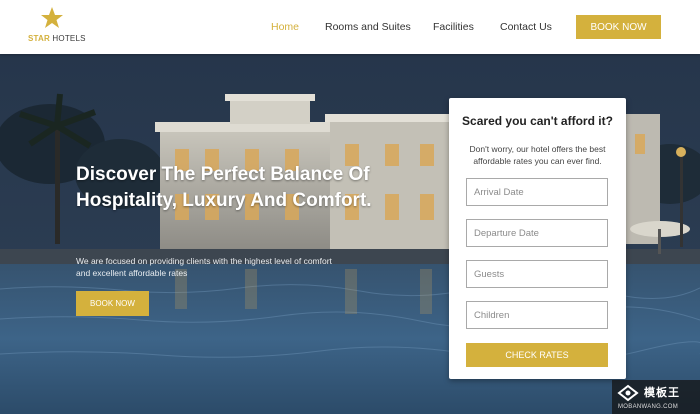 Image resolution: width=700 pixels, height=414 pixels. Describe the element at coordinates (537, 233) in the screenshot. I see `departure-date-input` at that location.